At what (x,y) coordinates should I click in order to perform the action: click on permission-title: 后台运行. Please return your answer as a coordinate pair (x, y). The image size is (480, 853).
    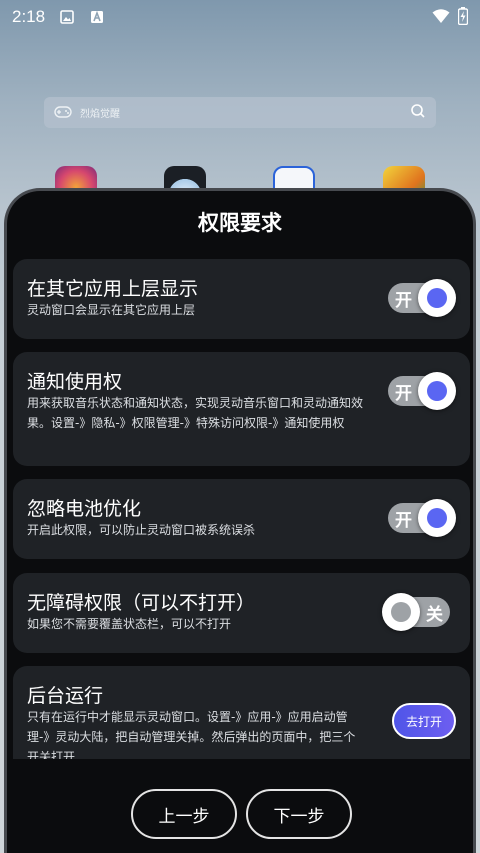
    Looking at the image, I should click on (65, 696).